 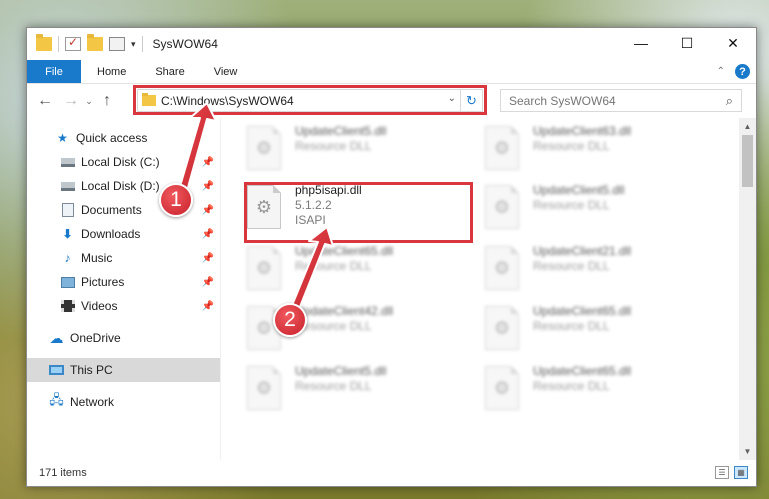 What do you see at coordinates (170, 71) in the screenshot?
I see `tab-share: Share` at bounding box center [170, 71].